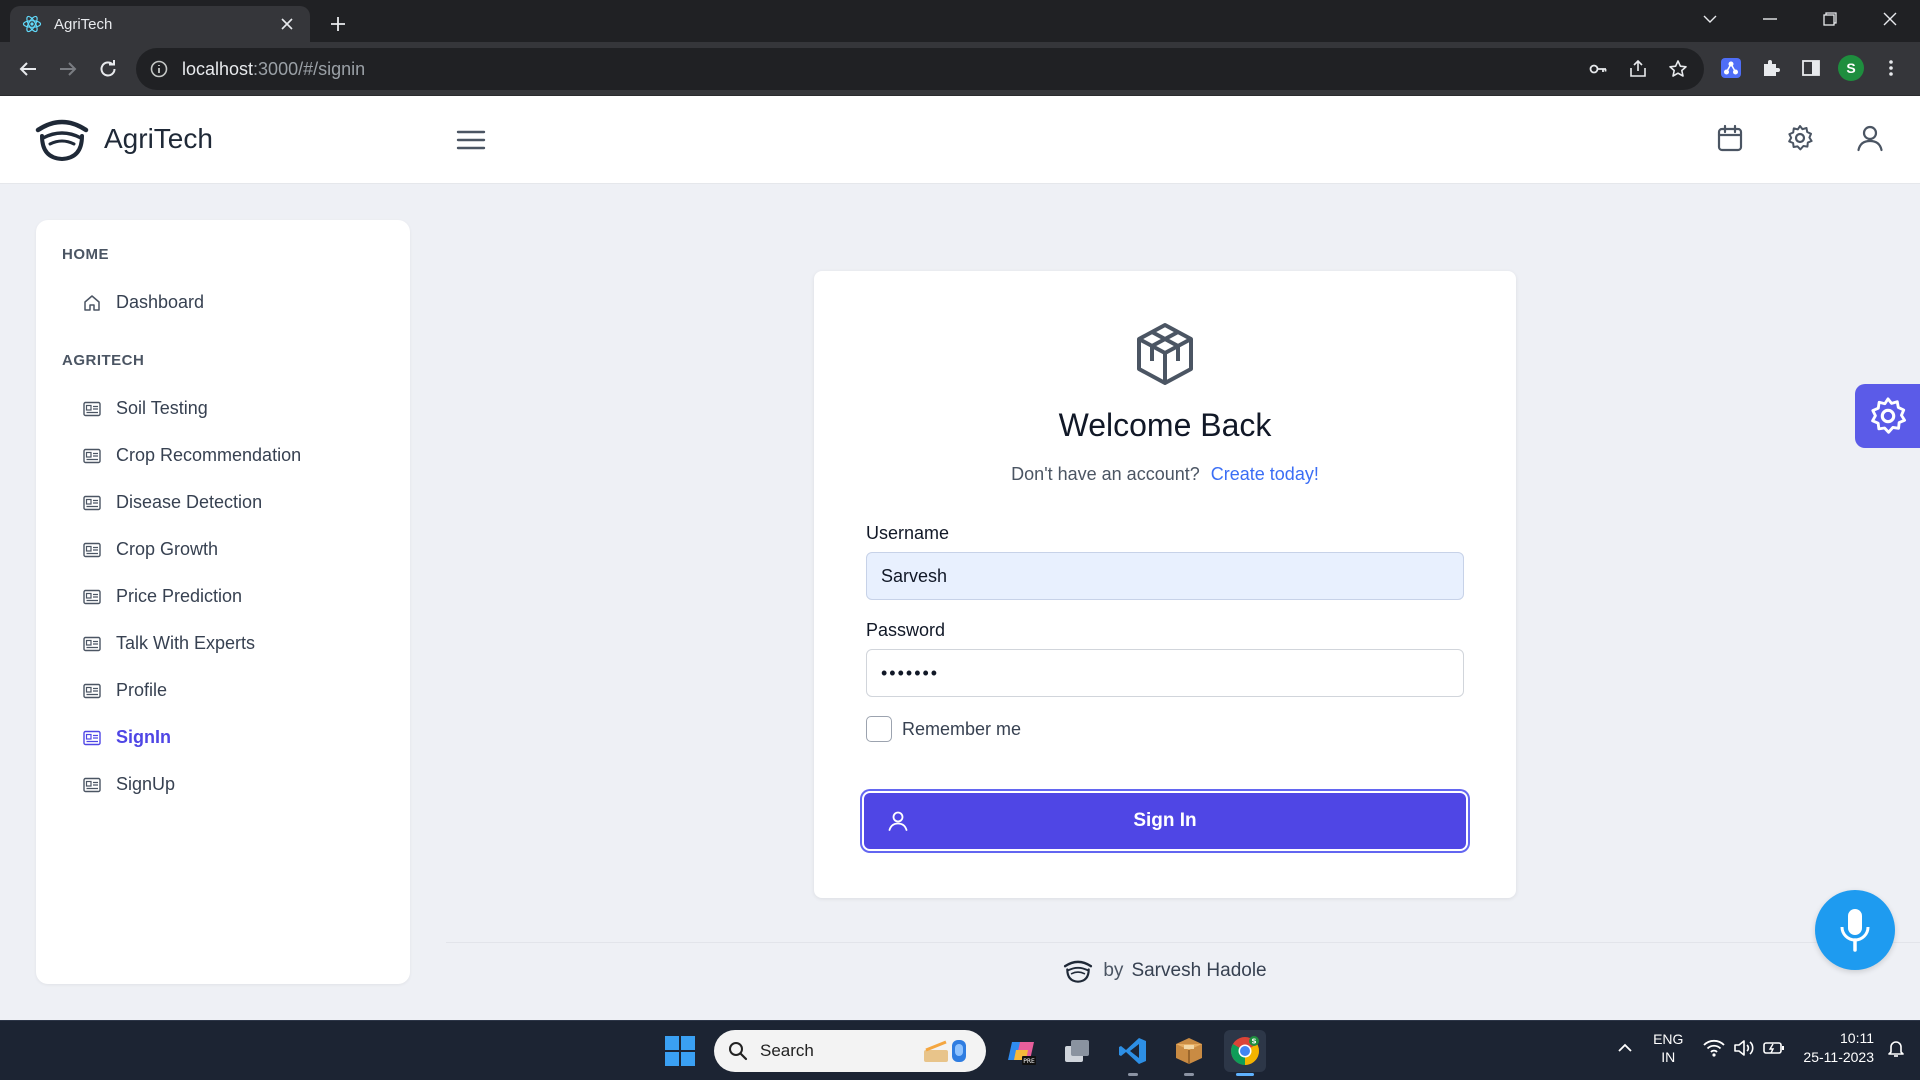  Describe the element at coordinates (103, 360) in the screenshot. I see `sidebar-section-agritech: AGRITECH` at that location.